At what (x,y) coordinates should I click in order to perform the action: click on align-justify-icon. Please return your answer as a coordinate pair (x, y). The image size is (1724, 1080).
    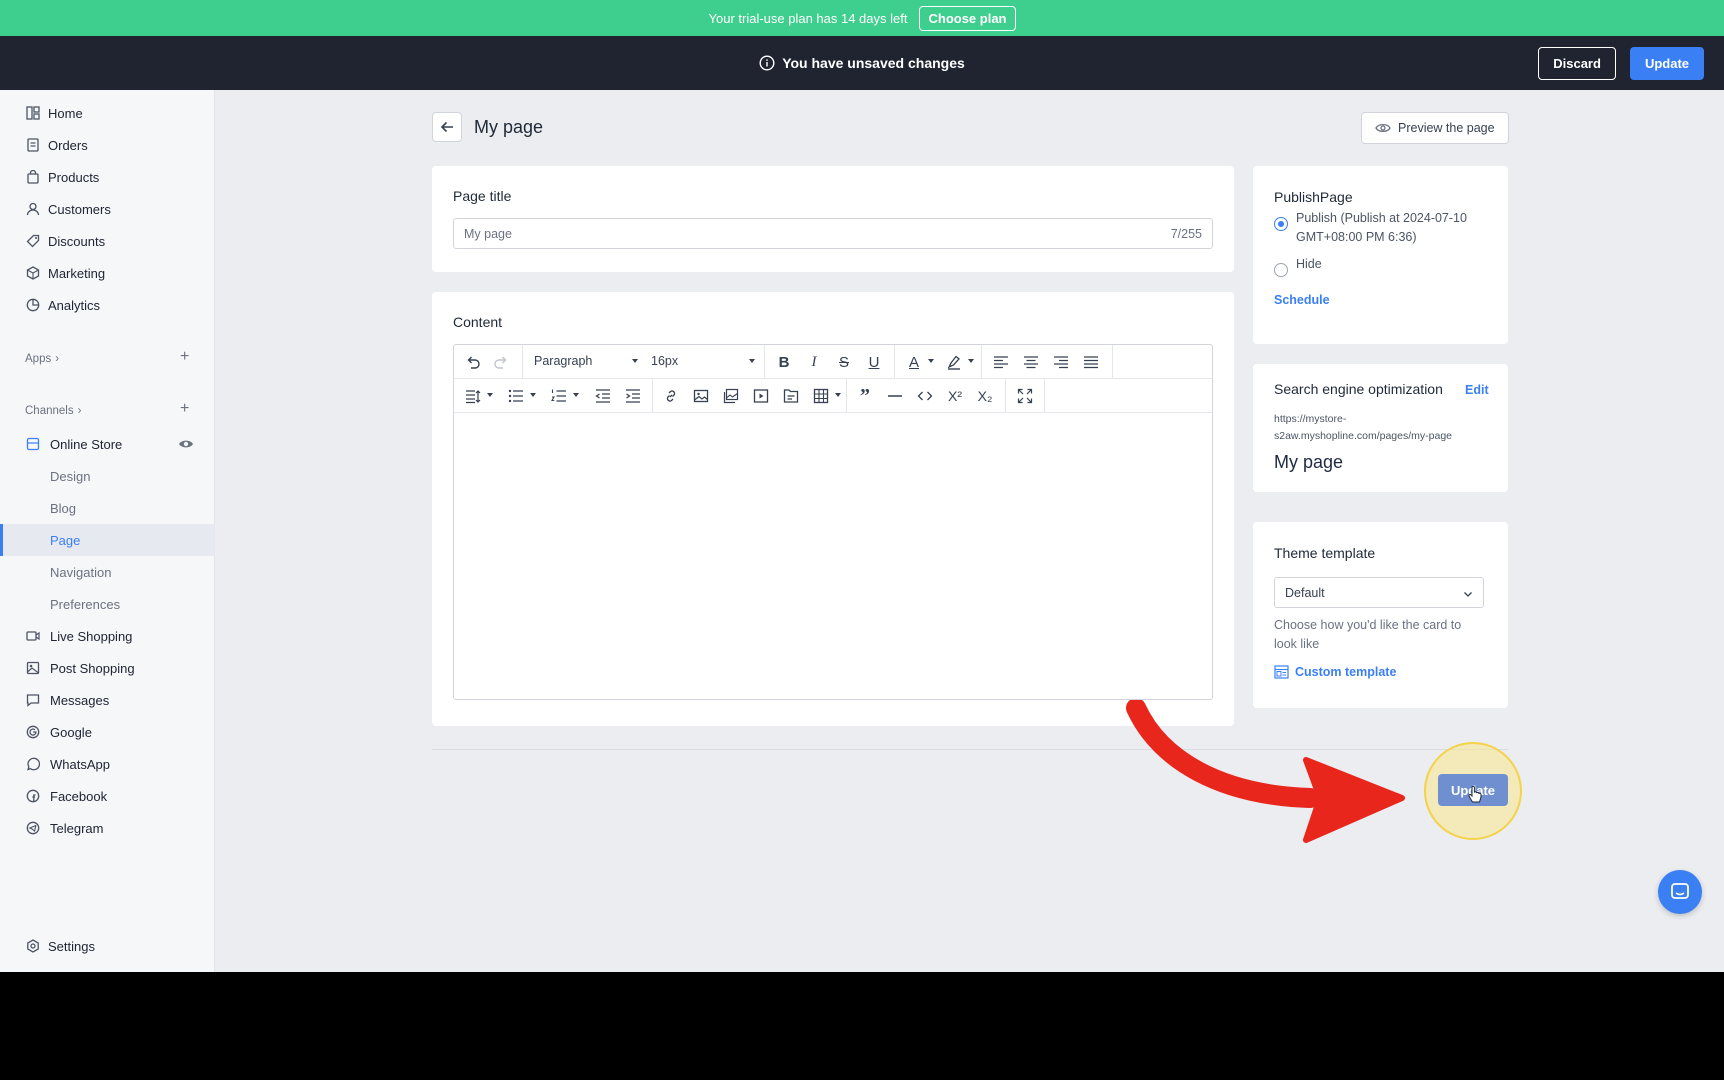
    Looking at the image, I should click on (1091, 362).